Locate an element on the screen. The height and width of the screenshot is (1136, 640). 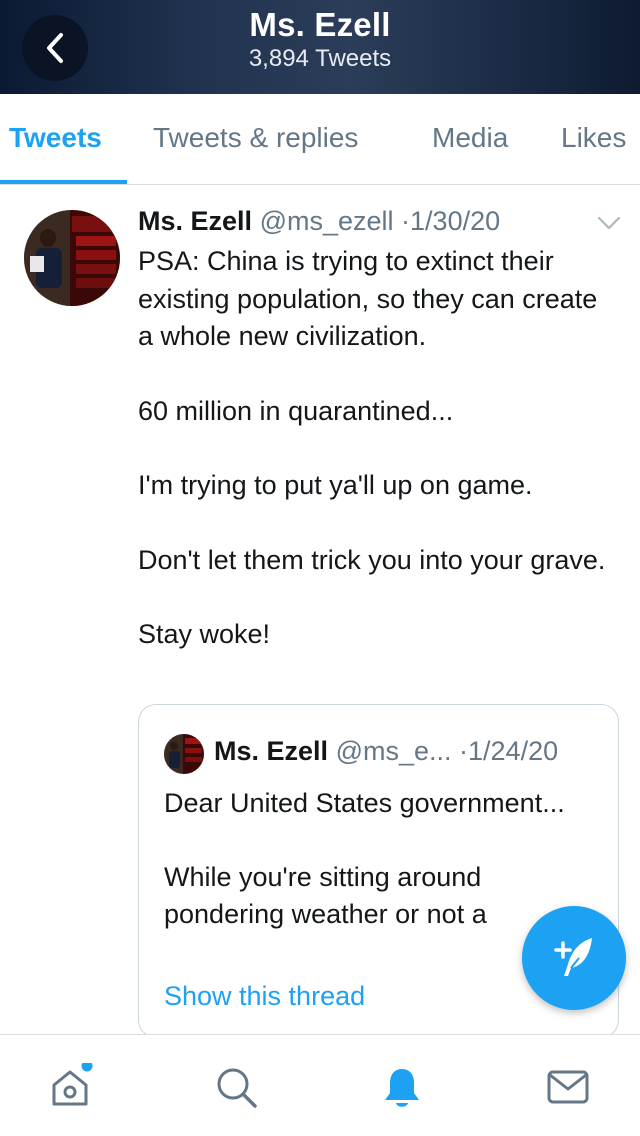
bottom-tab-bar is located at coordinates (320, 1085).